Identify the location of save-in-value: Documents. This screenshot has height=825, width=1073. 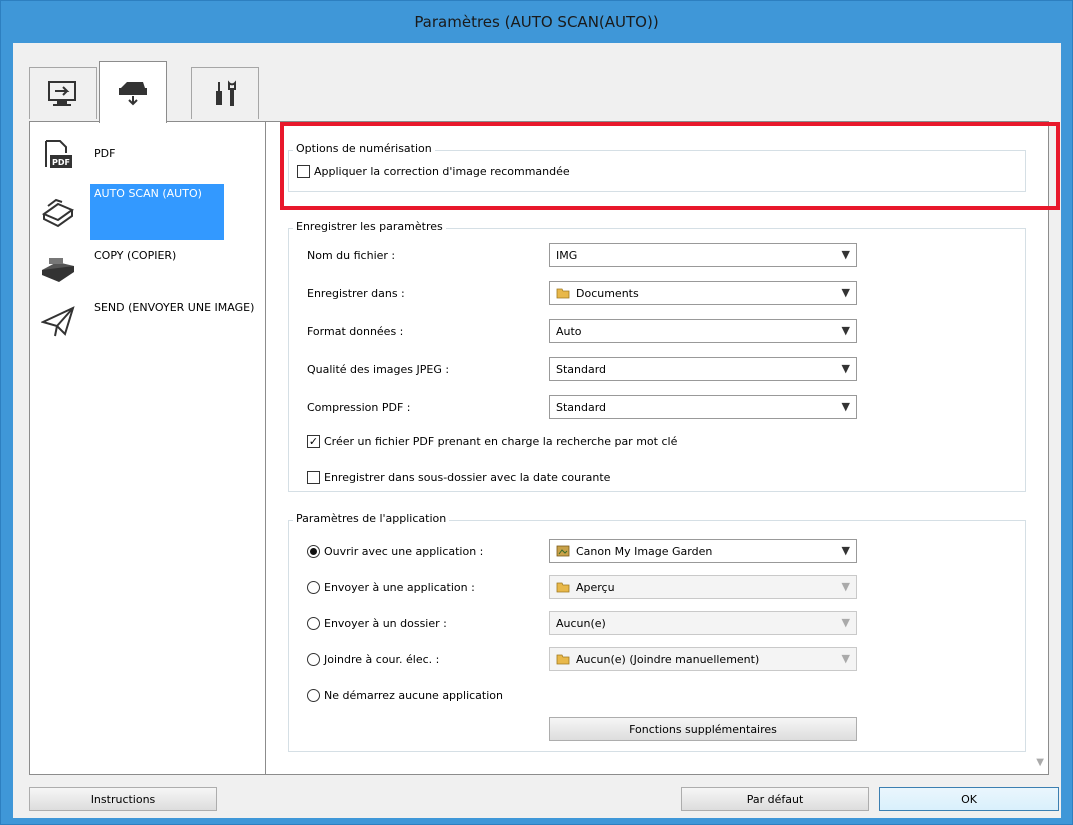
(607, 293).